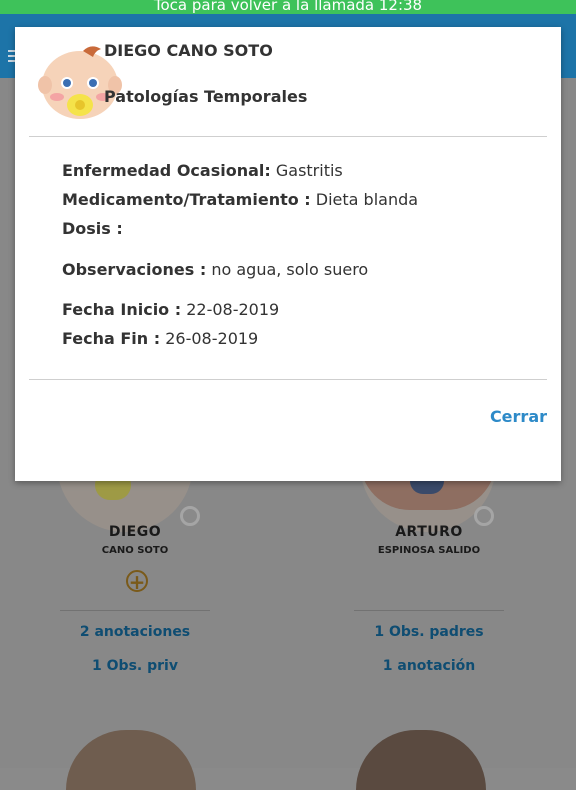  Describe the element at coordinates (230, 309) in the screenshot. I see `field-value: 22-08-2019` at that location.